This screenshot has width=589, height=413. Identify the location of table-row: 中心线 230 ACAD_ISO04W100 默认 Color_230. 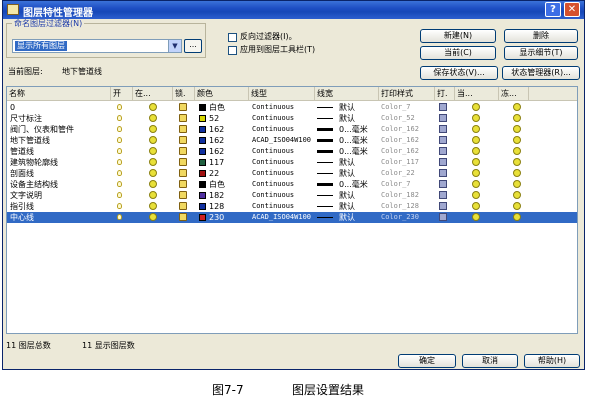
(292, 217).